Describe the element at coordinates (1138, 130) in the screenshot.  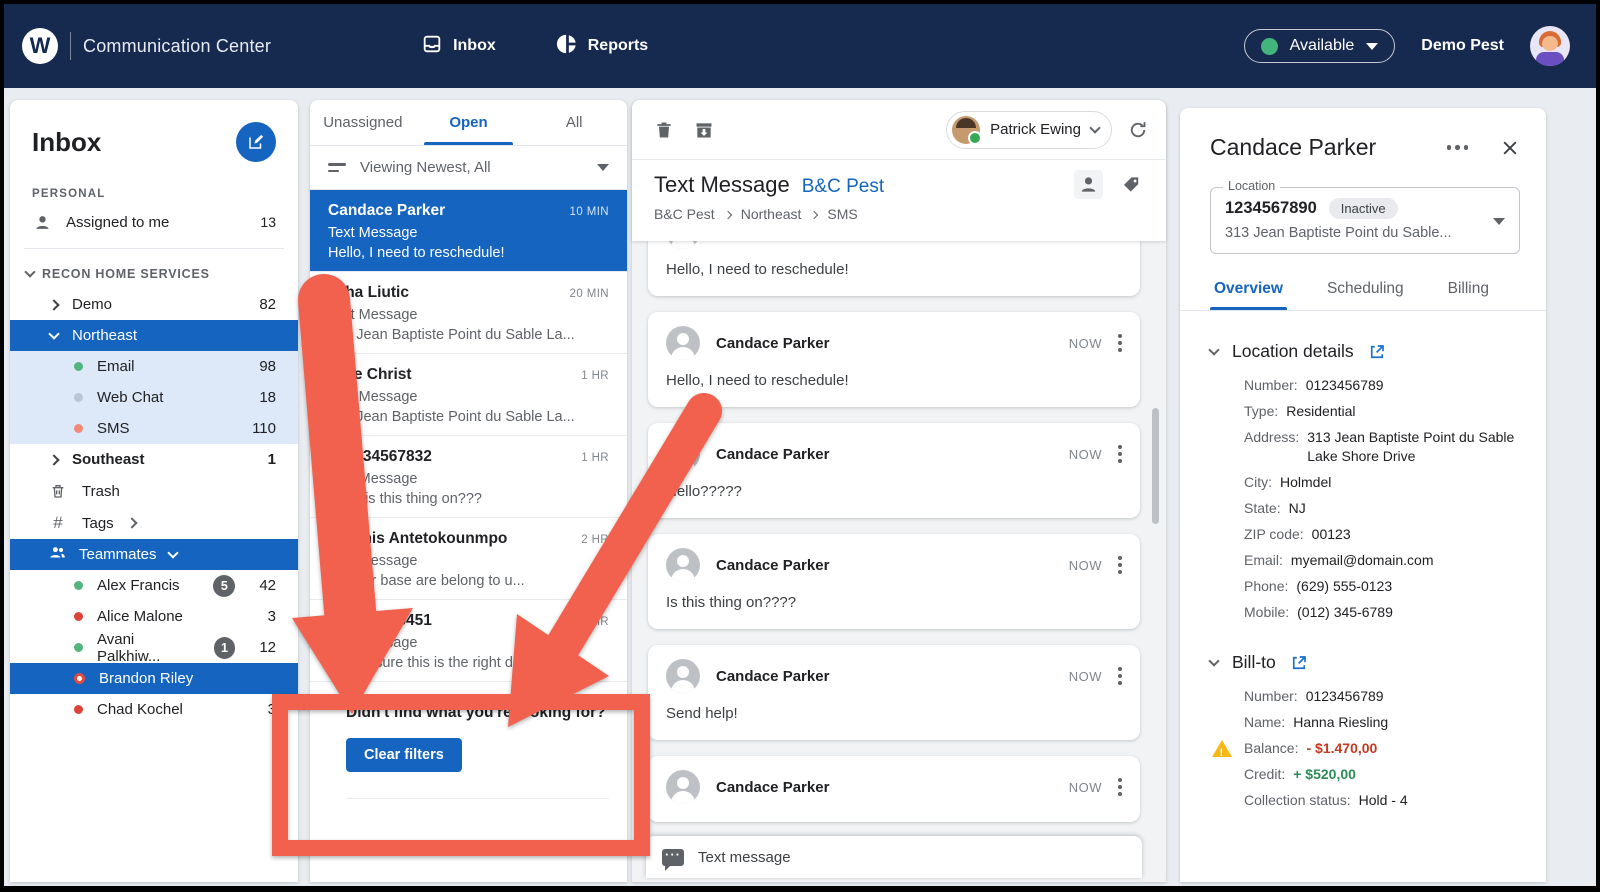
I see `refresh-icon` at that location.